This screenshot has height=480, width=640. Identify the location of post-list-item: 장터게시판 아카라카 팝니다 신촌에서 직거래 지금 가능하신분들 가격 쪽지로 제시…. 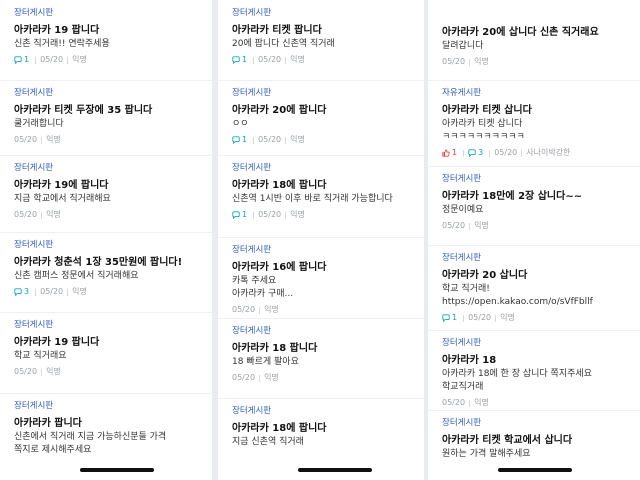
(106, 425).